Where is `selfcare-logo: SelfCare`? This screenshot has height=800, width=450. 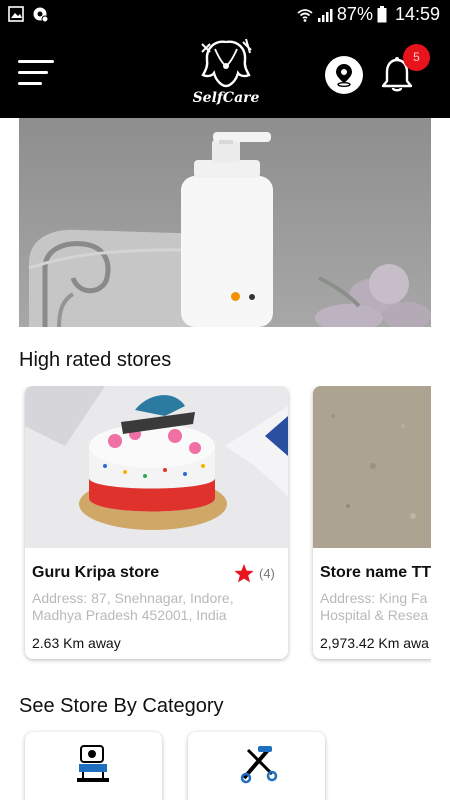
selfcare-logo: SelfCare is located at coordinates (226, 74).